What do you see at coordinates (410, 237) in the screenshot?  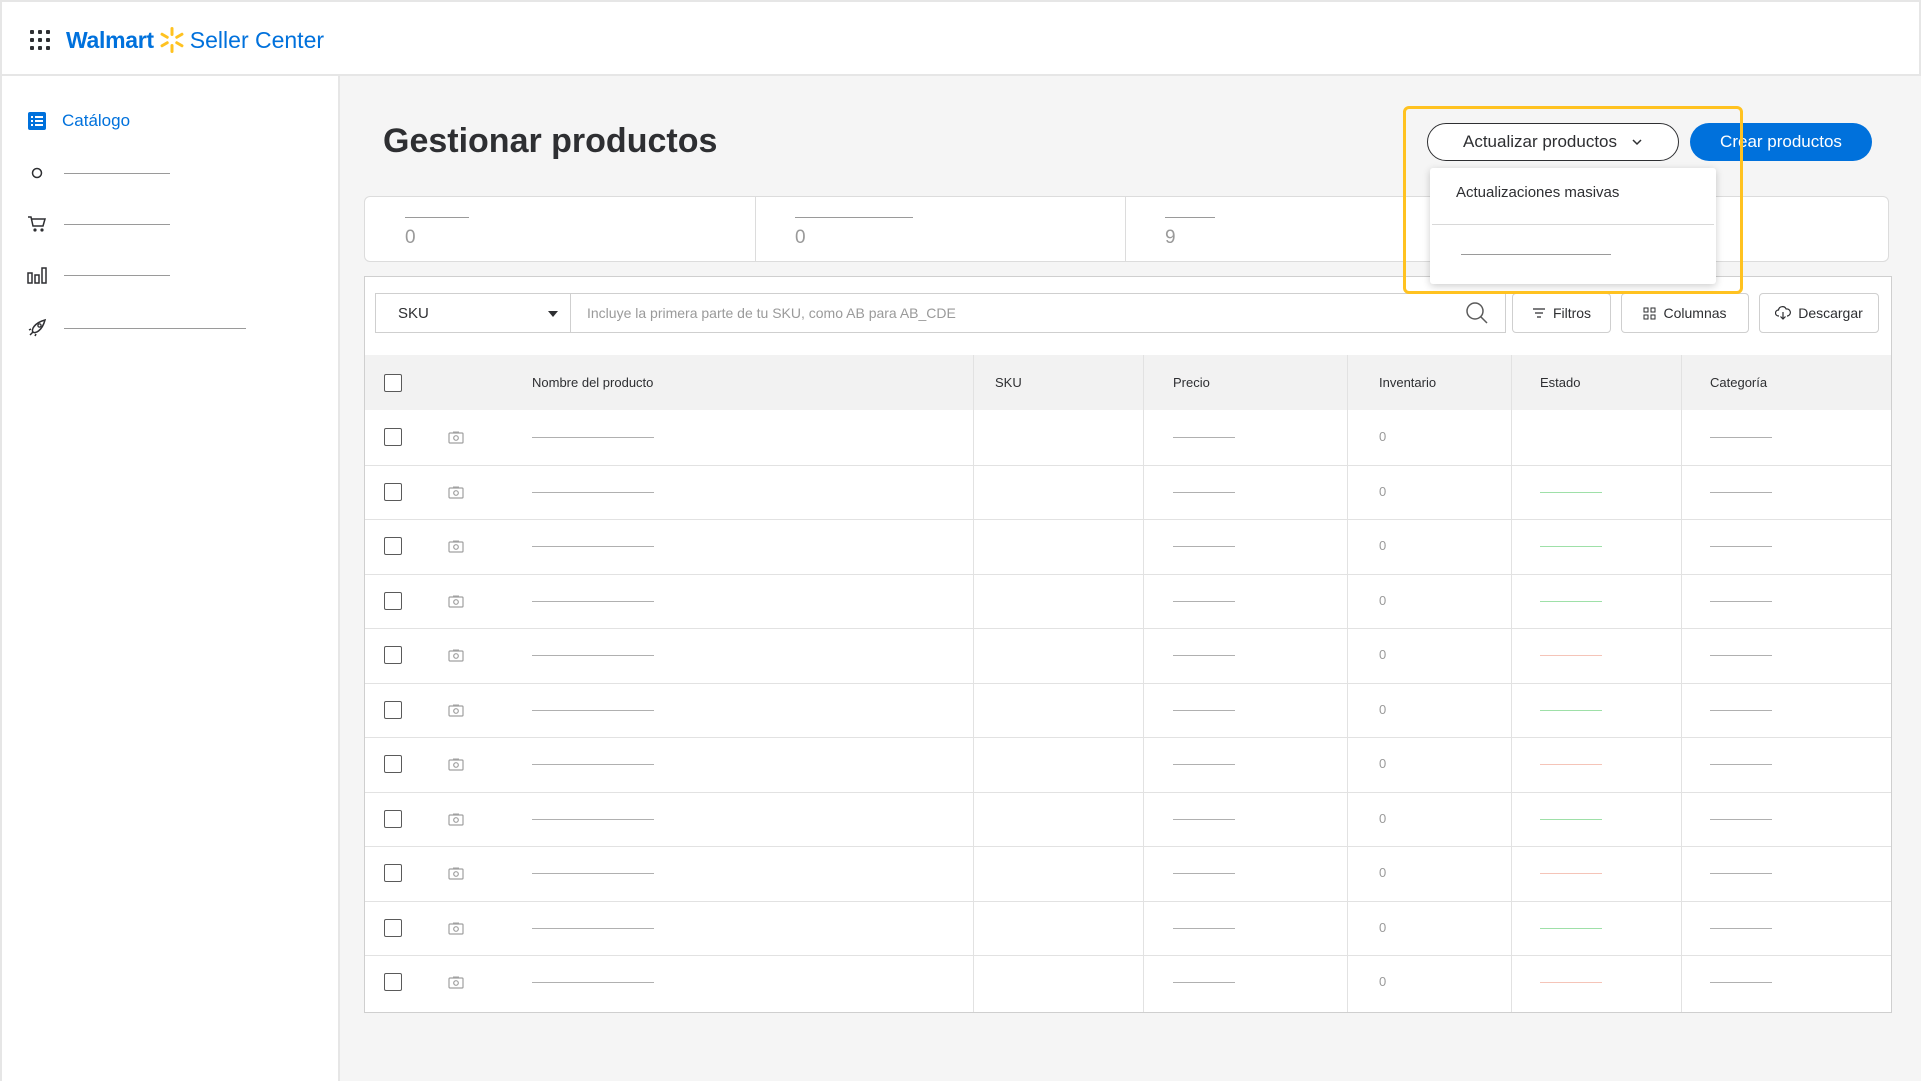 I see `stat-value: 0` at bounding box center [410, 237].